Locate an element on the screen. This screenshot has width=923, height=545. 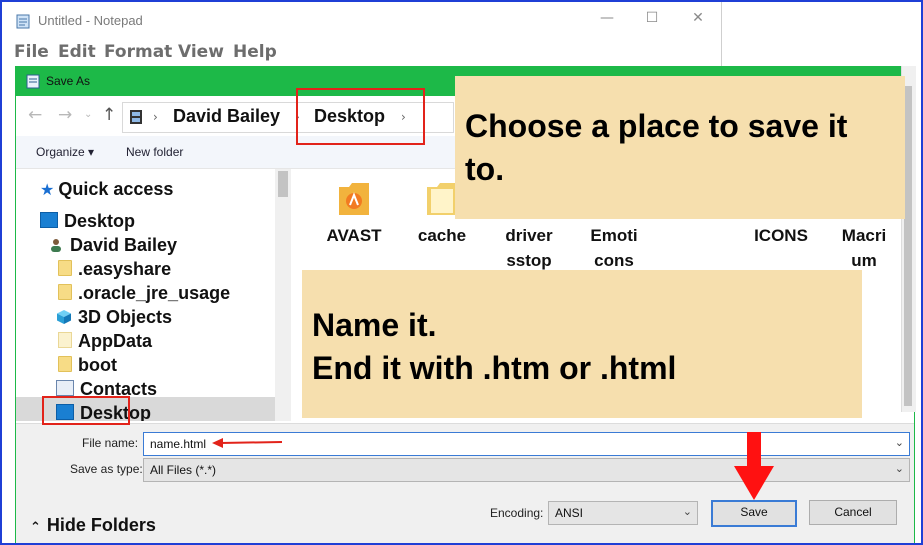
close-button: ✕ is located at coordinates (698, 18).